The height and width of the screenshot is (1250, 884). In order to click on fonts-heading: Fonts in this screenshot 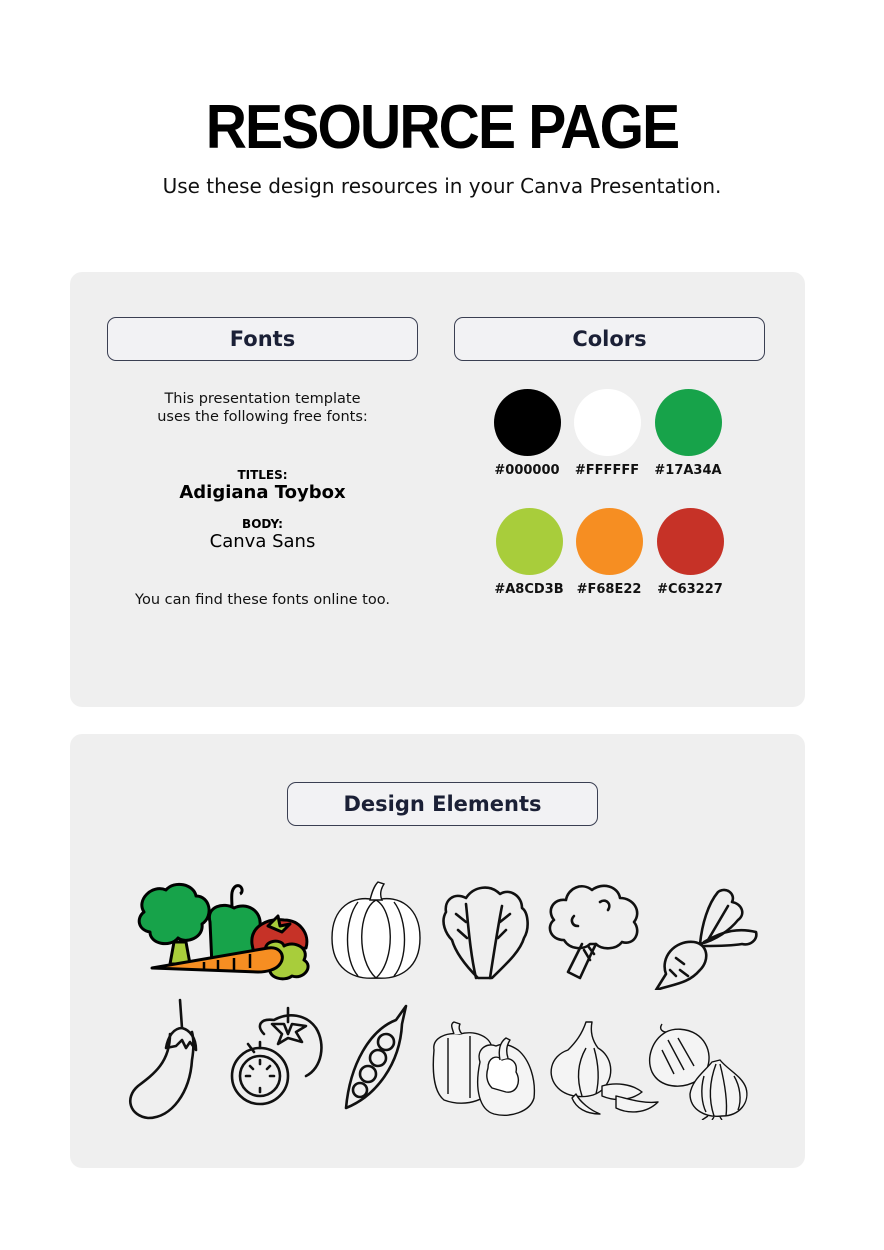, I will do `click(262, 339)`.